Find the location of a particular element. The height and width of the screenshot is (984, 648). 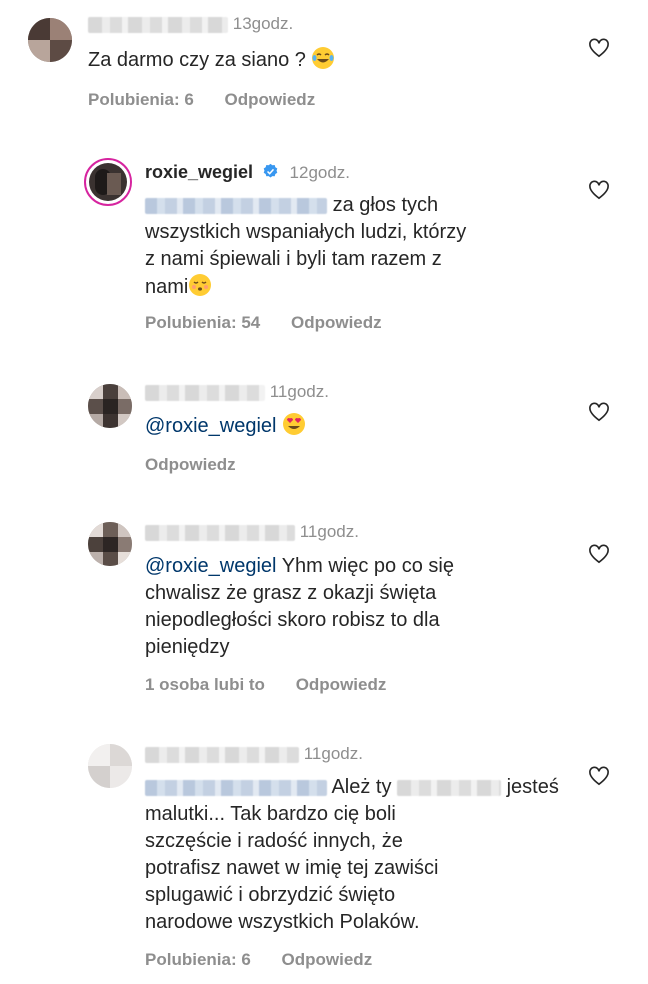

comment-actions: Polubienia: 54 Odpowiedz is located at coordinates (276, 323).